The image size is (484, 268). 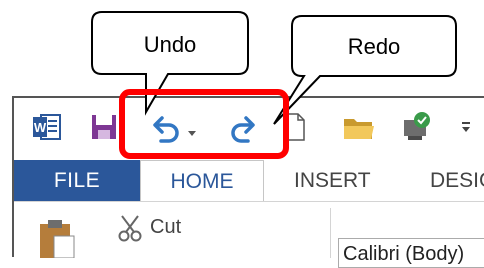 What do you see at coordinates (166, 129) in the screenshot?
I see `undo-icon` at bounding box center [166, 129].